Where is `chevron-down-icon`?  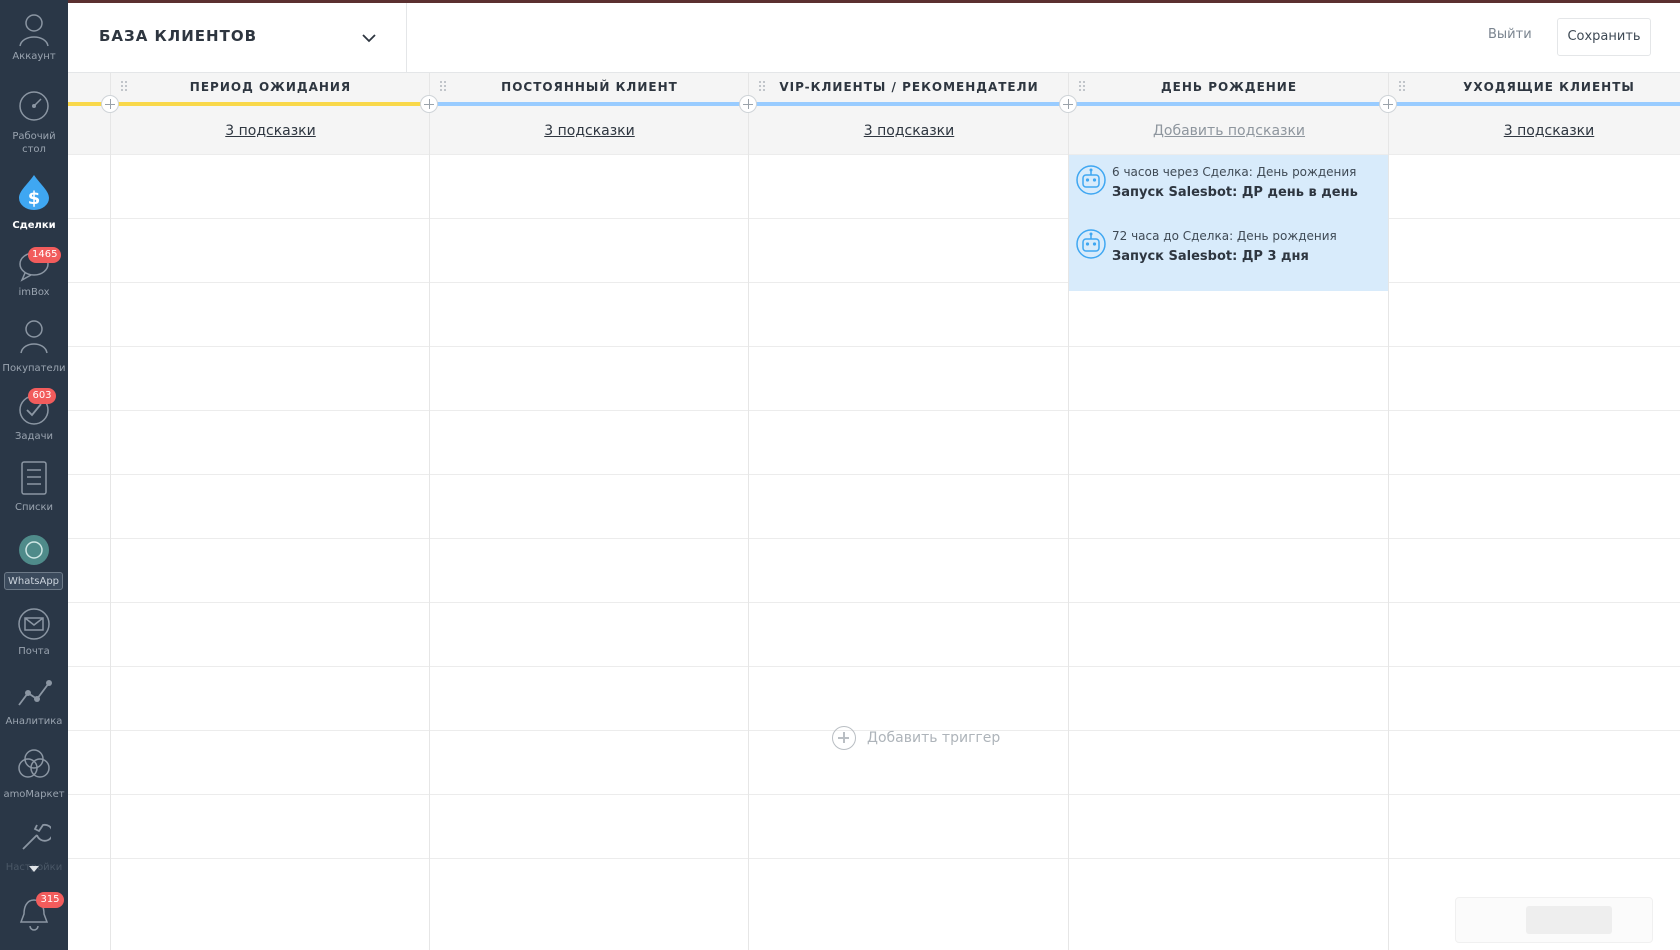
chevron-down-icon is located at coordinates (369, 38).